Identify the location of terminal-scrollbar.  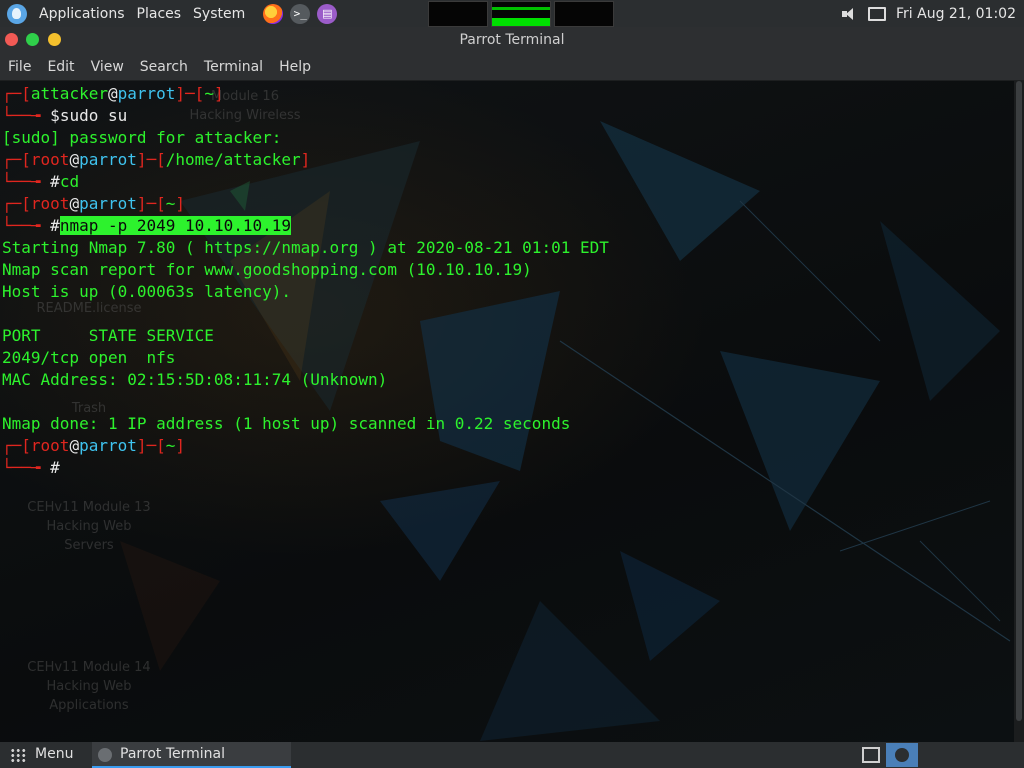
(1019, 411).